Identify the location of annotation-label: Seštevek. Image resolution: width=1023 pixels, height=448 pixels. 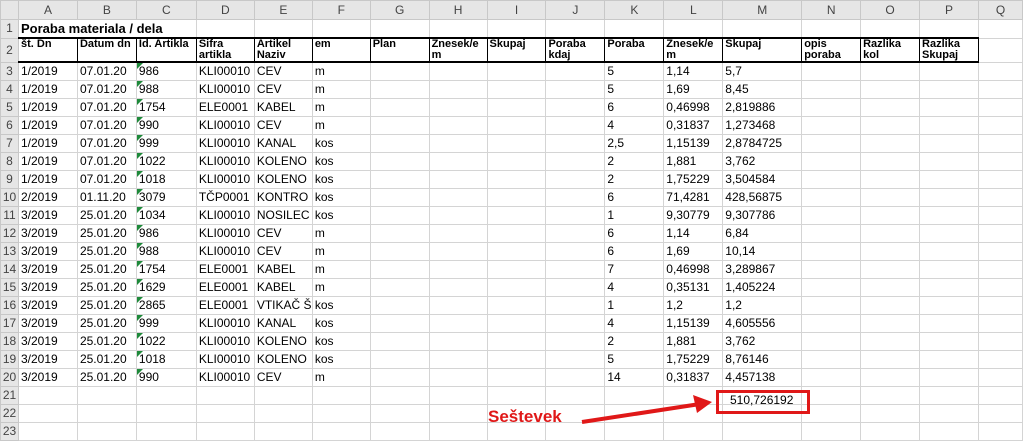
(525, 416).